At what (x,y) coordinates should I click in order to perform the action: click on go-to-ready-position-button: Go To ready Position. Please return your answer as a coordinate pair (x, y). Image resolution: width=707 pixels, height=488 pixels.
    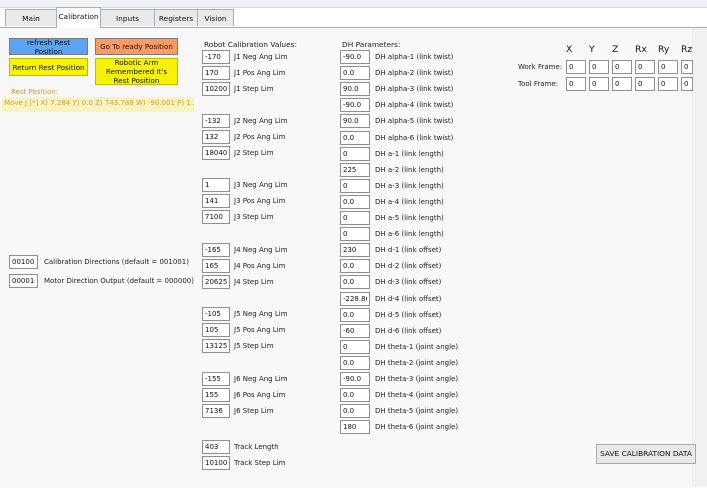
    Looking at the image, I should click on (136, 46).